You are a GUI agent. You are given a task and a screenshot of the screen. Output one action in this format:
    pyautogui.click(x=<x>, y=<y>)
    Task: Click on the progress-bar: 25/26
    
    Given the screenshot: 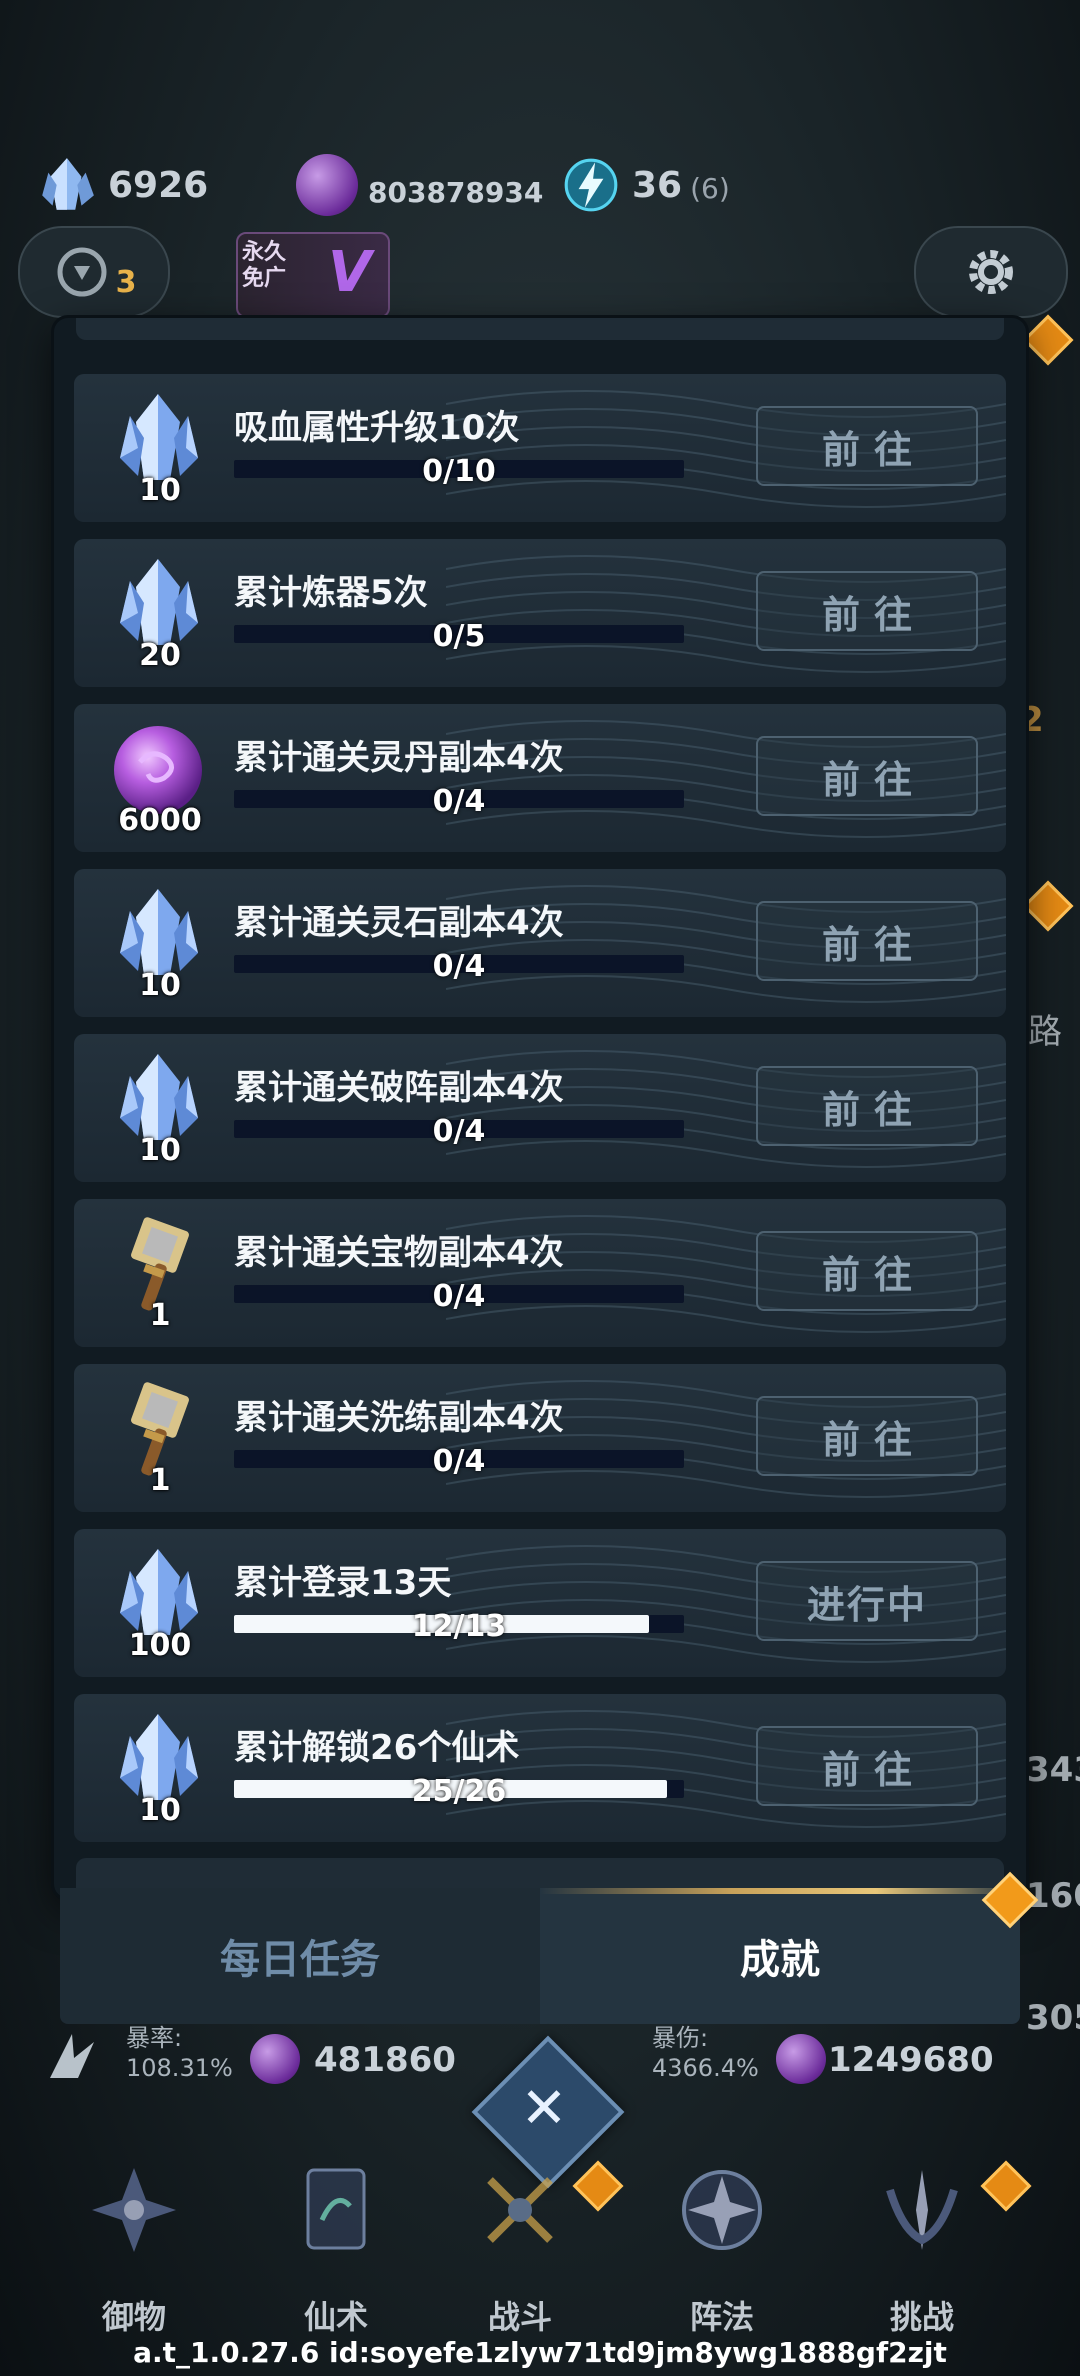 What is the action you would take?
    pyautogui.click(x=459, y=1791)
    